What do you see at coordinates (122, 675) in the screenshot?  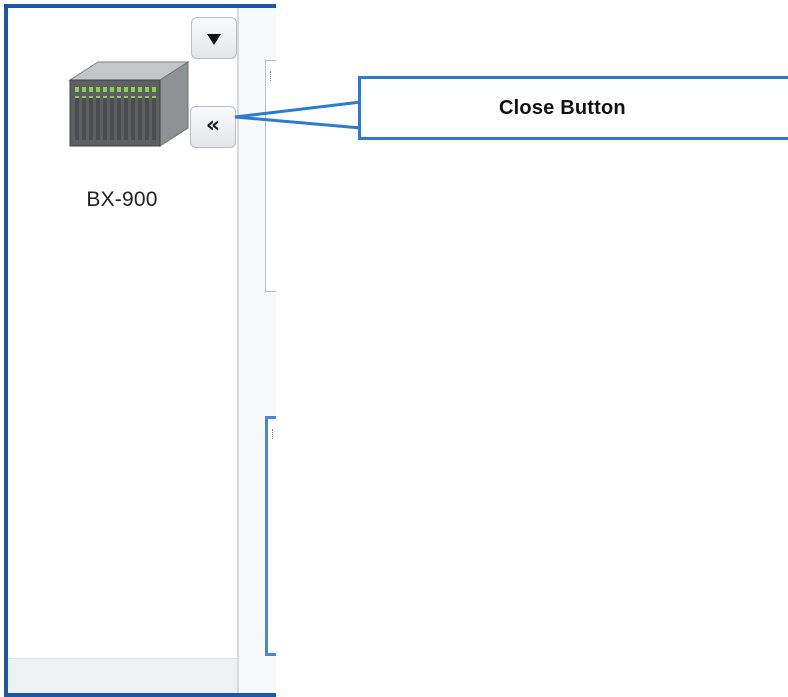 I see `left-panel-footer` at bounding box center [122, 675].